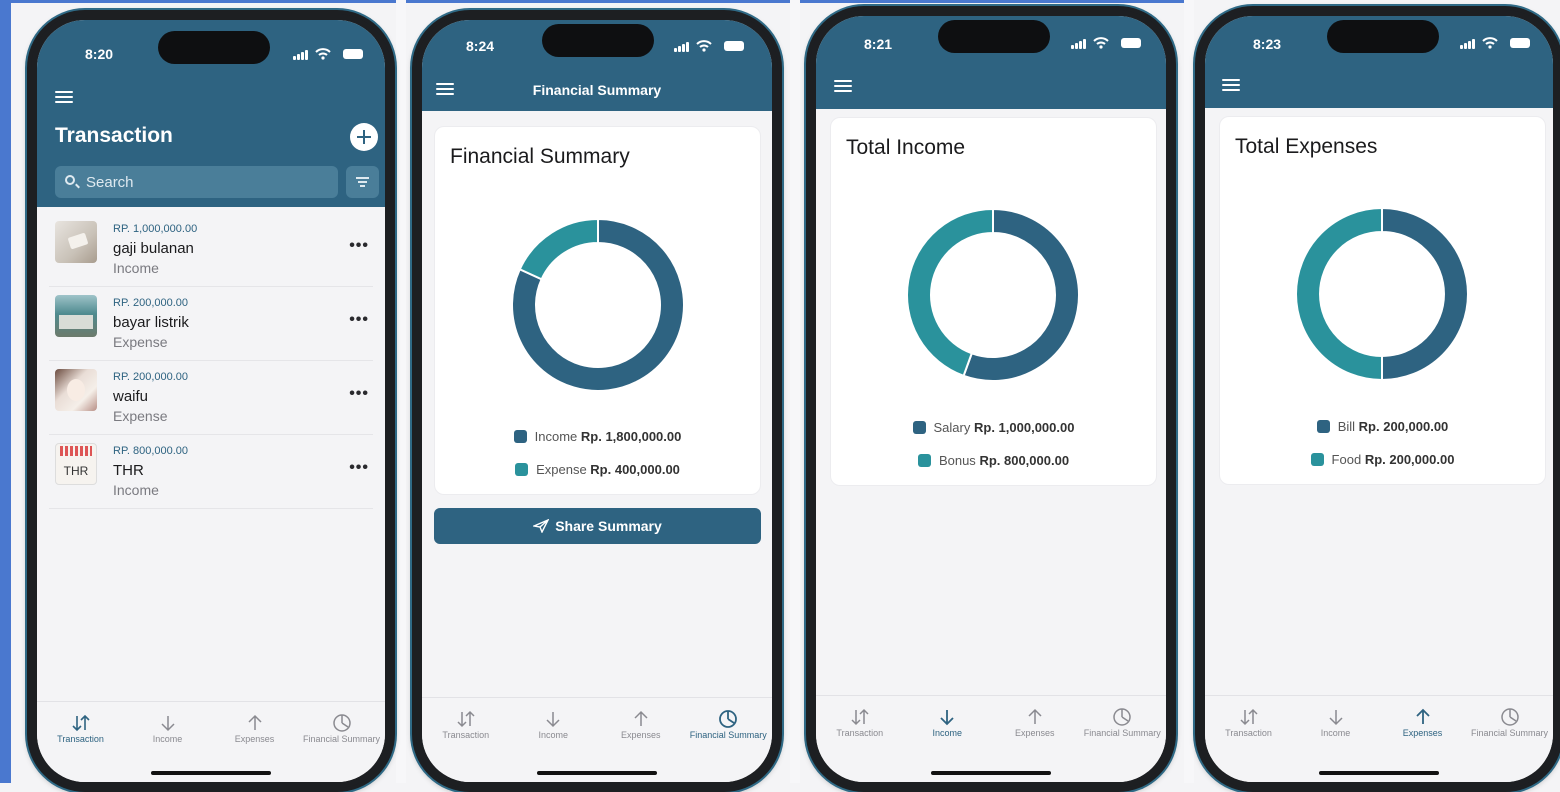 This screenshot has height=792, width=1560. I want to click on legend-item: Salary Rp. 1,000,000.00, so click(993, 427).